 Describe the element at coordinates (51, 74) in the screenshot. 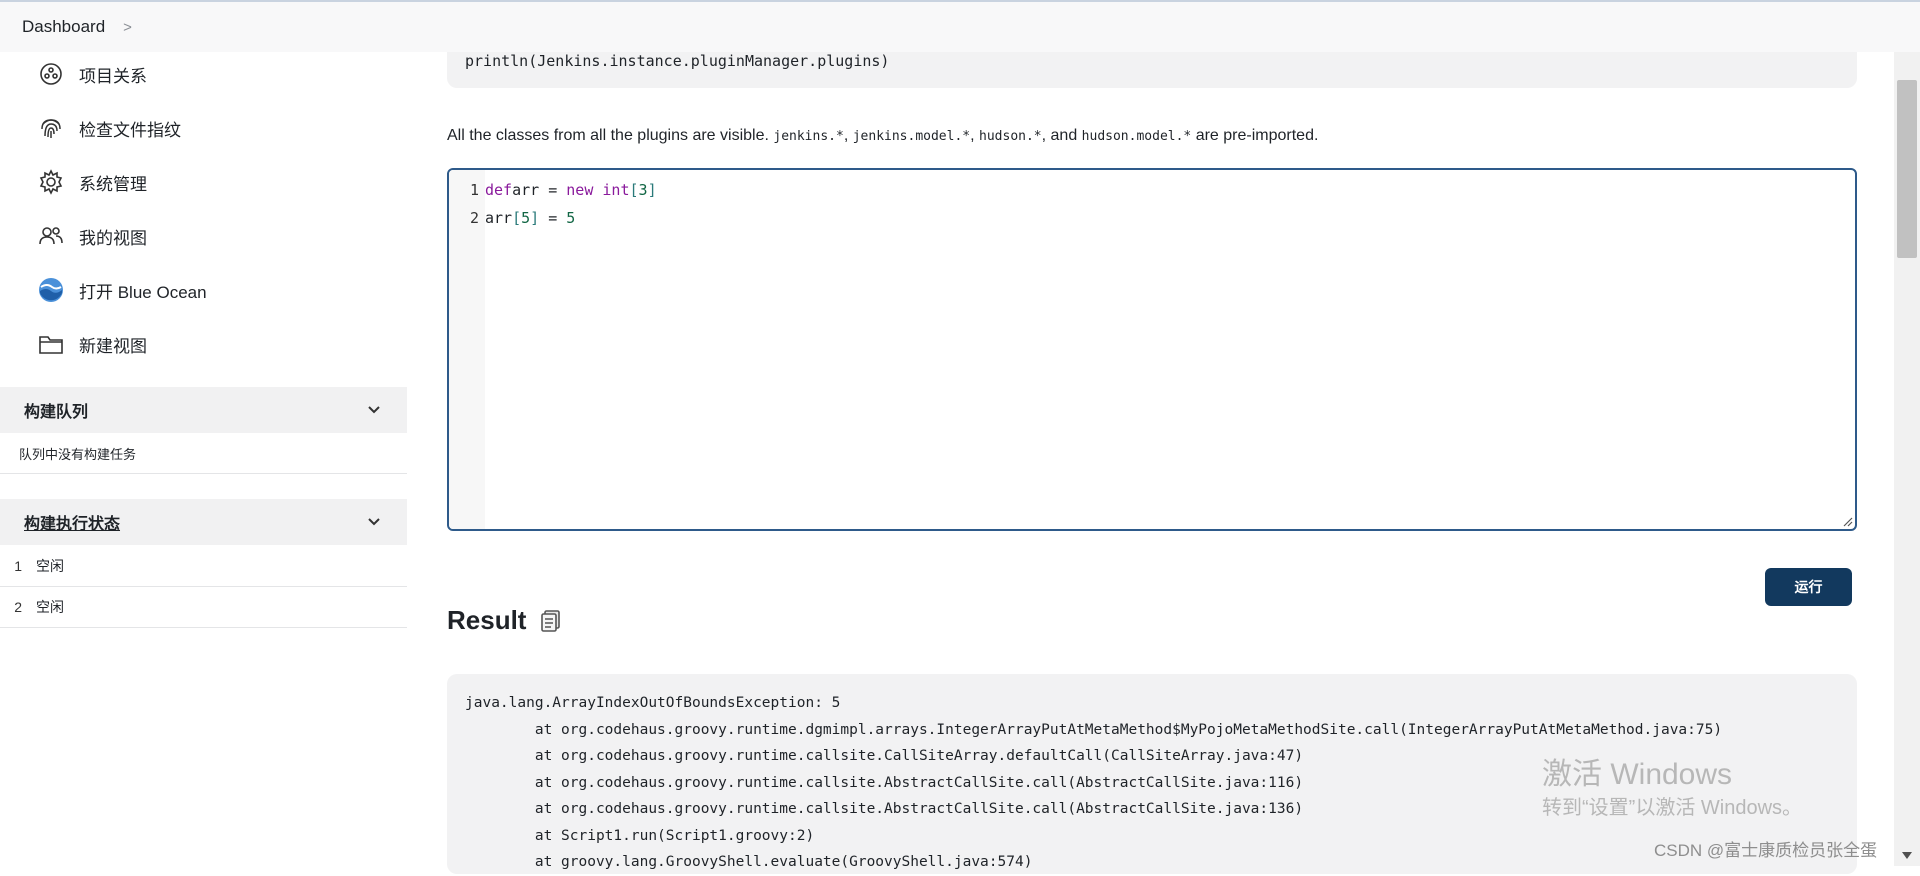

I see `network-icon` at that location.